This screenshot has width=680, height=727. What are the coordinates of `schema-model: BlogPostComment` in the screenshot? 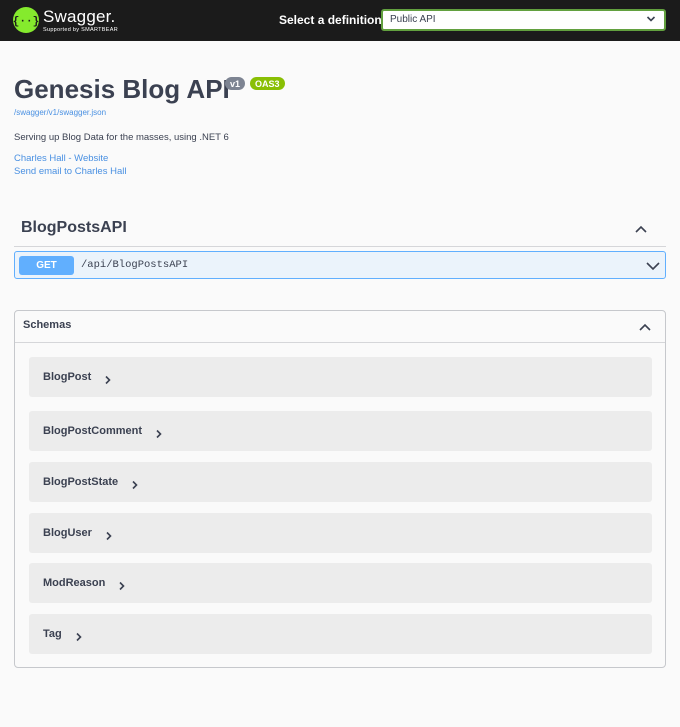 It's located at (340, 431).